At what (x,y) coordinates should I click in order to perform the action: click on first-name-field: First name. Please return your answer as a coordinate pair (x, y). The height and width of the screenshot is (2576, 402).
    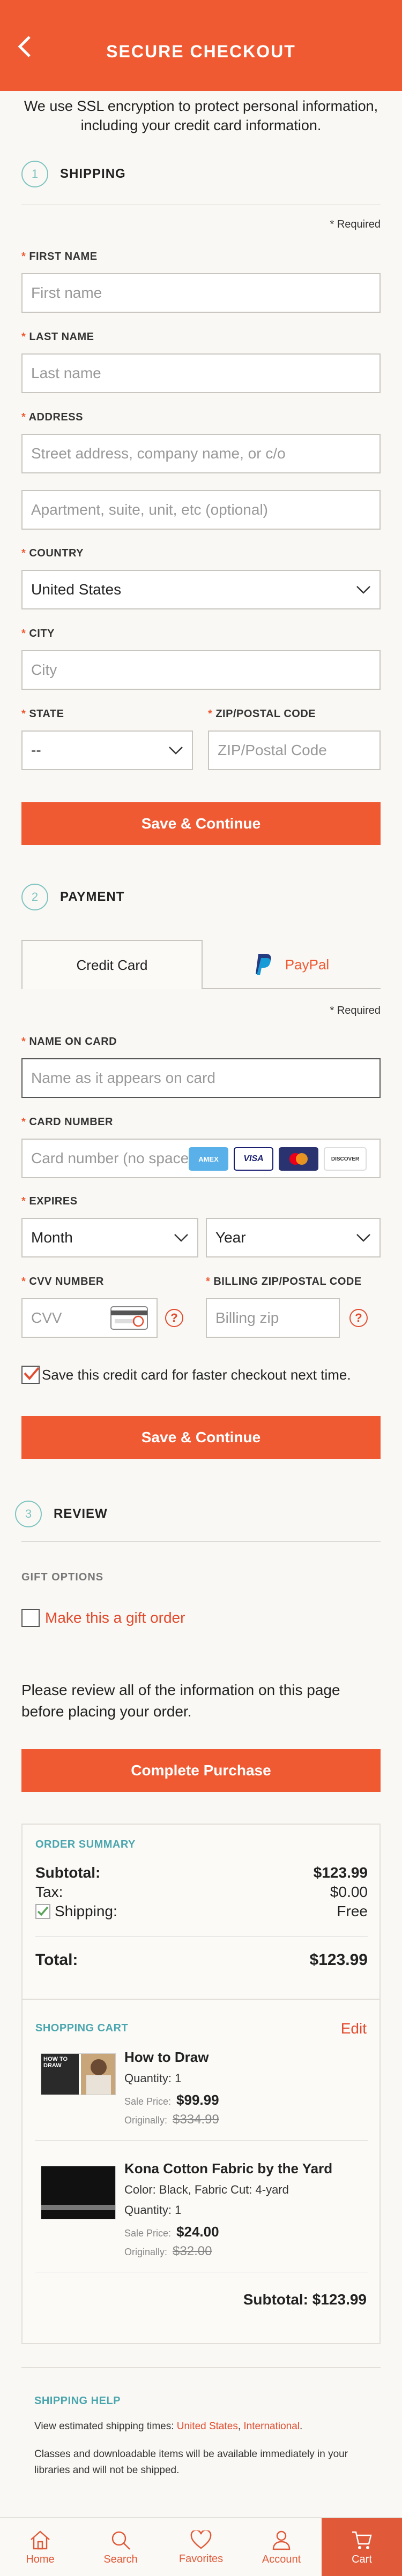
    Looking at the image, I should click on (201, 293).